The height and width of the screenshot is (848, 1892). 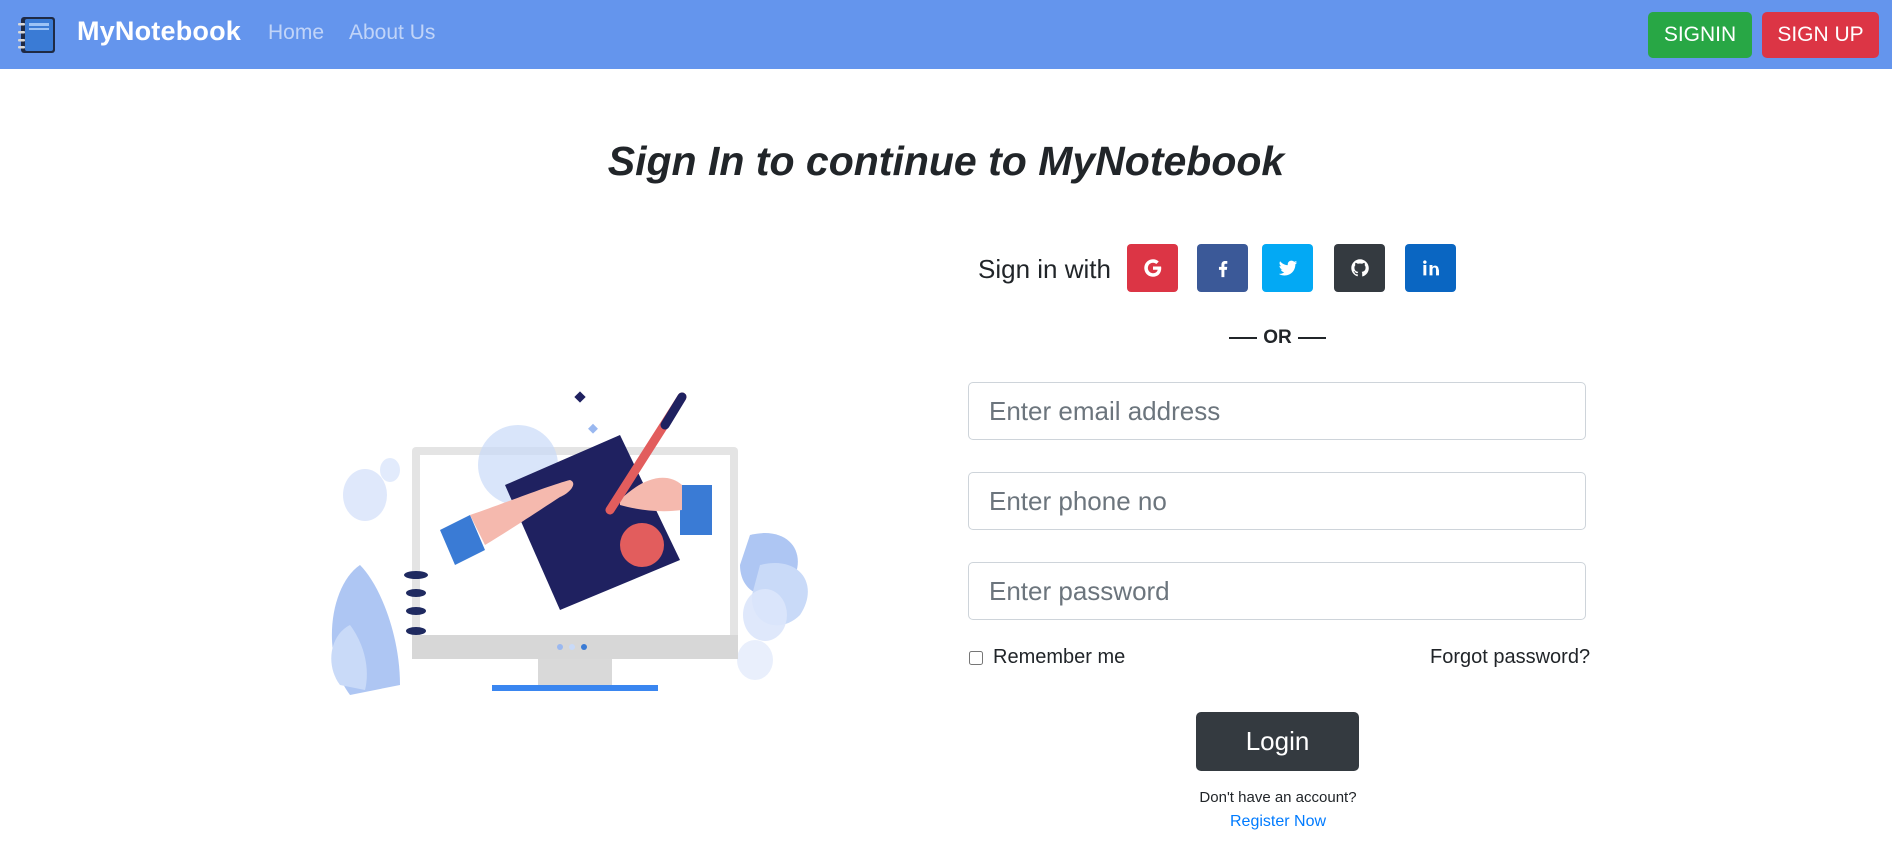 I want to click on password-input, so click(x=1277, y=591).